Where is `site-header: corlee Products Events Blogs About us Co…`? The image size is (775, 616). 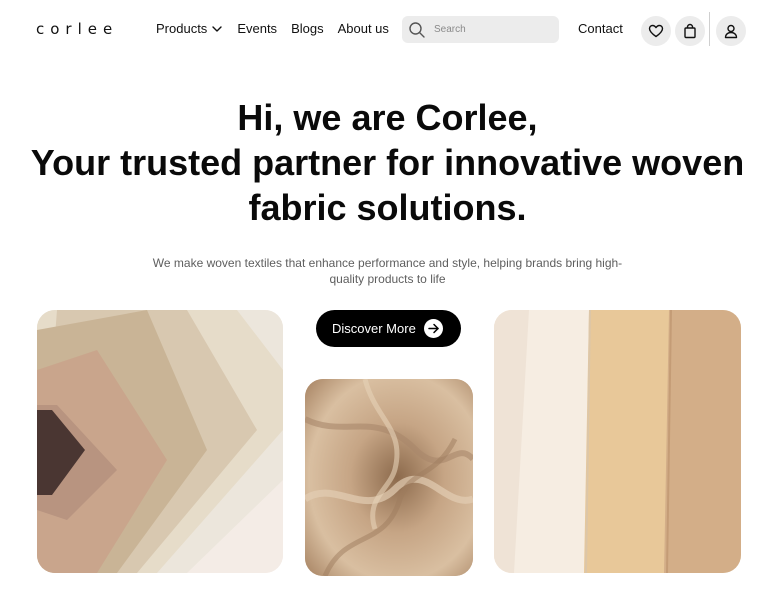 site-header: corlee Products Events Blogs About us Co… is located at coordinates (387, 30).